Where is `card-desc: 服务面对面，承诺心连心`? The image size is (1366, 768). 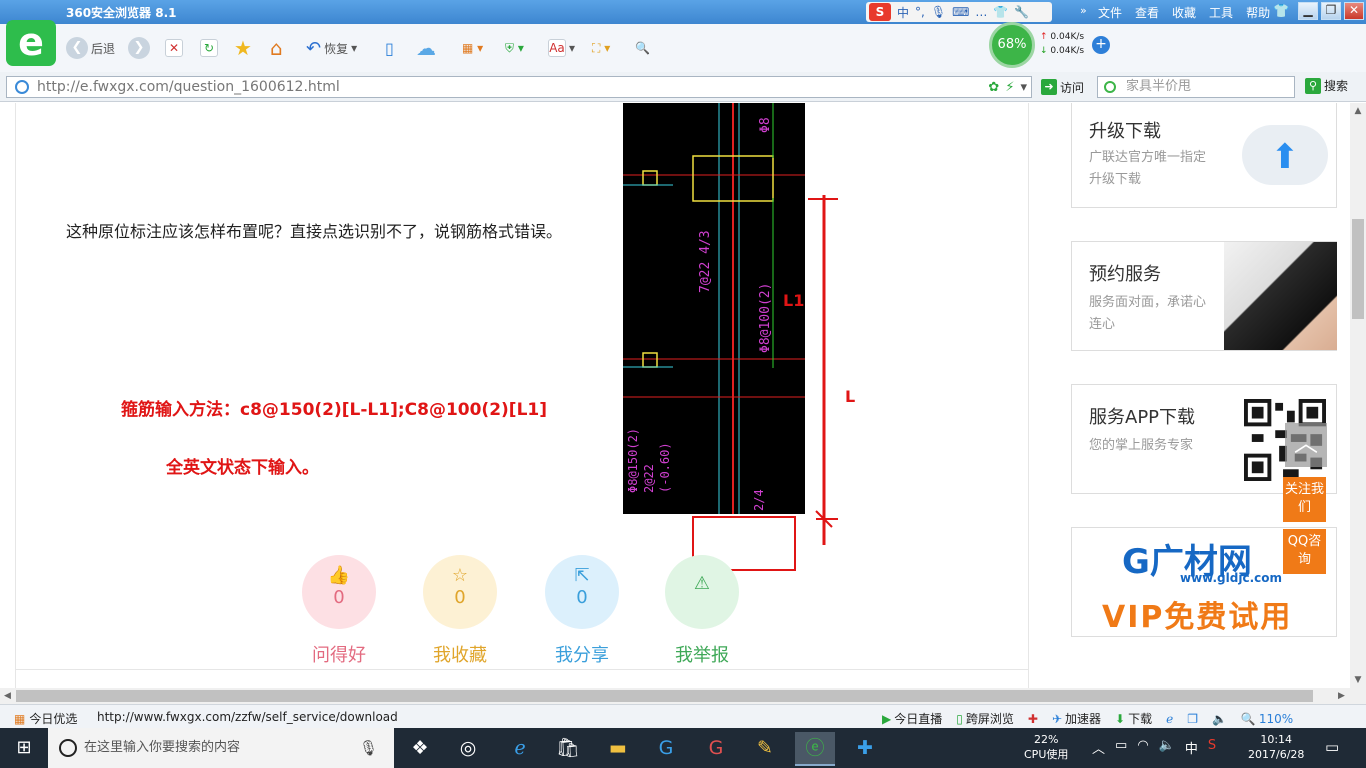 card-desc: 服务面对面，承诺心连心 is located at coordinates (1148, 313).